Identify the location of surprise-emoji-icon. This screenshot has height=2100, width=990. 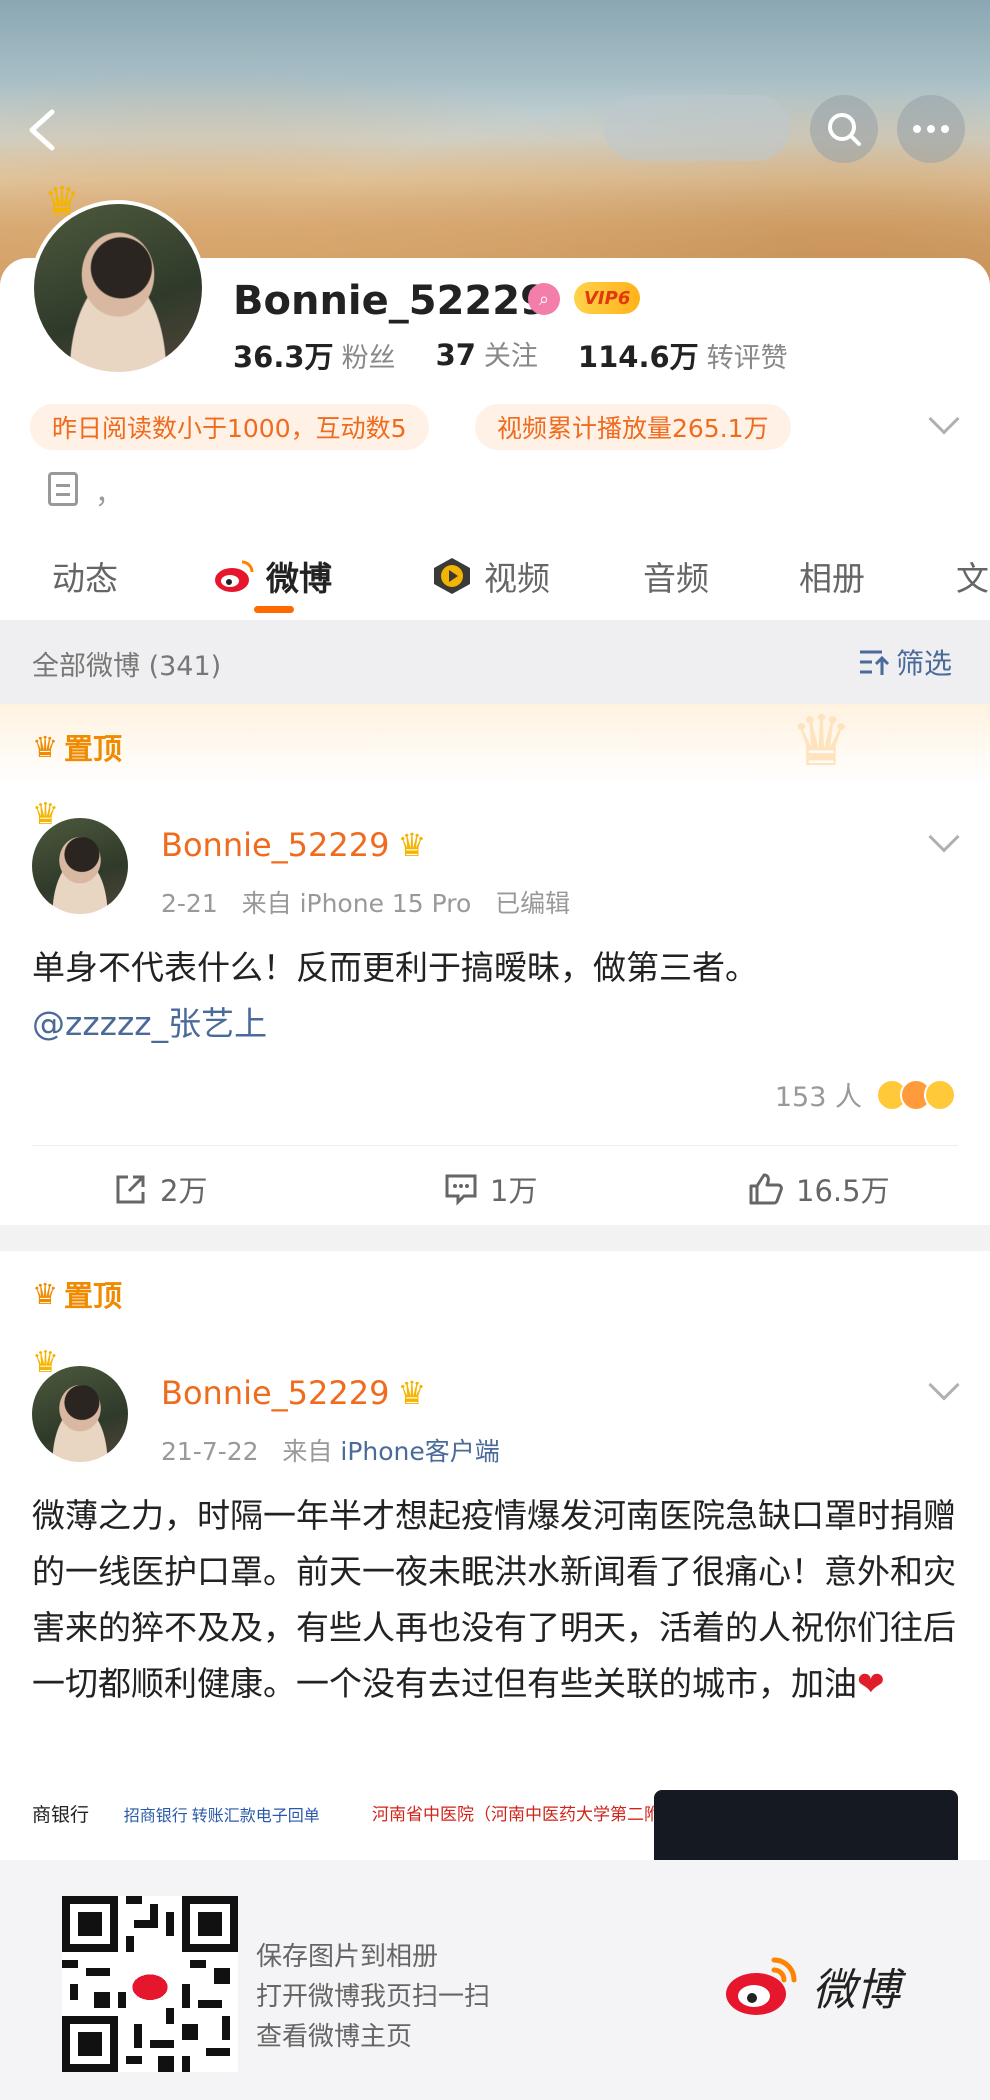
(940, 1094).